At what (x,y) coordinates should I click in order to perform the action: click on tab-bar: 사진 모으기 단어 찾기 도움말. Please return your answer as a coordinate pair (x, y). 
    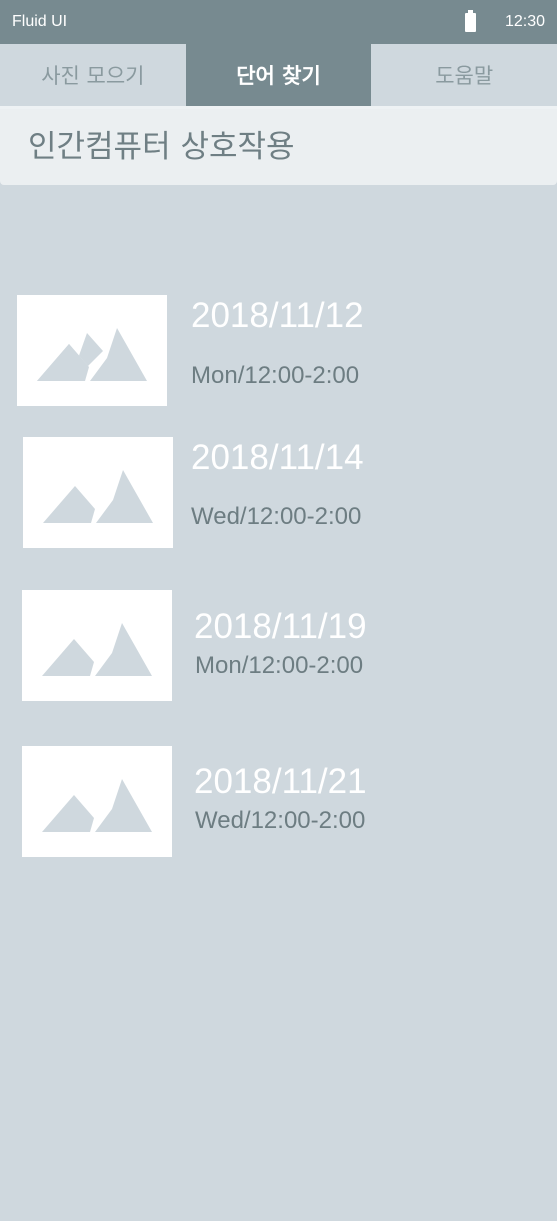
    Looking at the image, I should click on (278, 75).